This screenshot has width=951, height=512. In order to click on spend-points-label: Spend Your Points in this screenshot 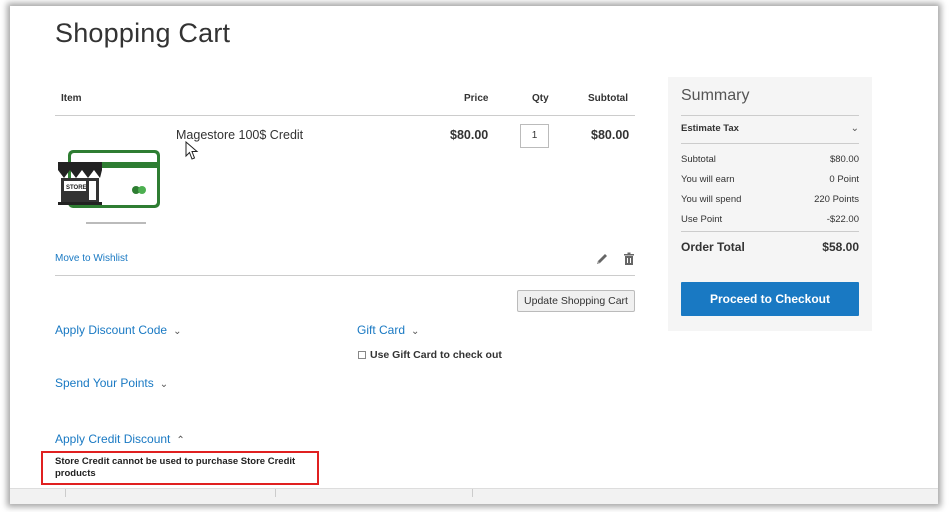, I will do `click(104, 383)`.